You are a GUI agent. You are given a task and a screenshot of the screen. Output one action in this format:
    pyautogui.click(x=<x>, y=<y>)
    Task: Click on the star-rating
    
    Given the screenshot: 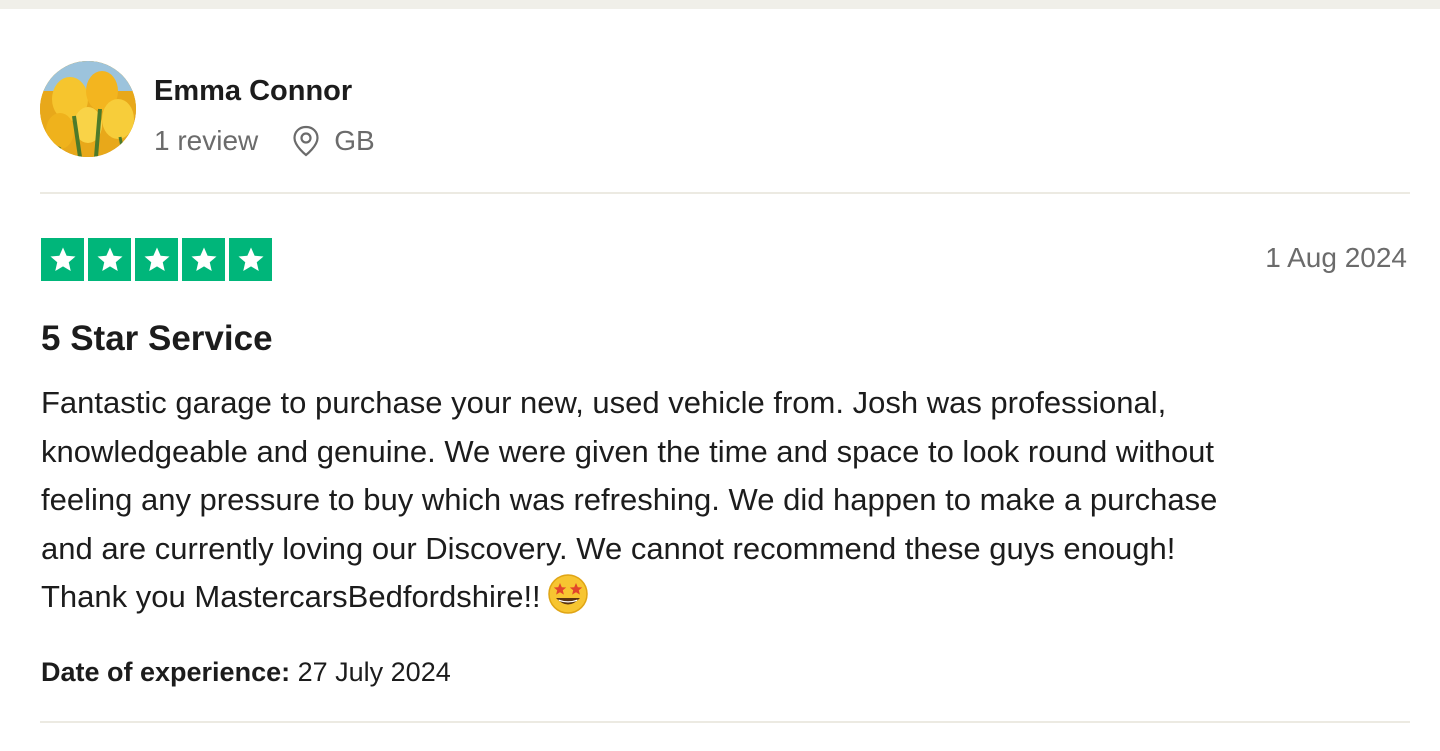 What is the action you would take?
    pyautogui.click(x=156, y=259)
    